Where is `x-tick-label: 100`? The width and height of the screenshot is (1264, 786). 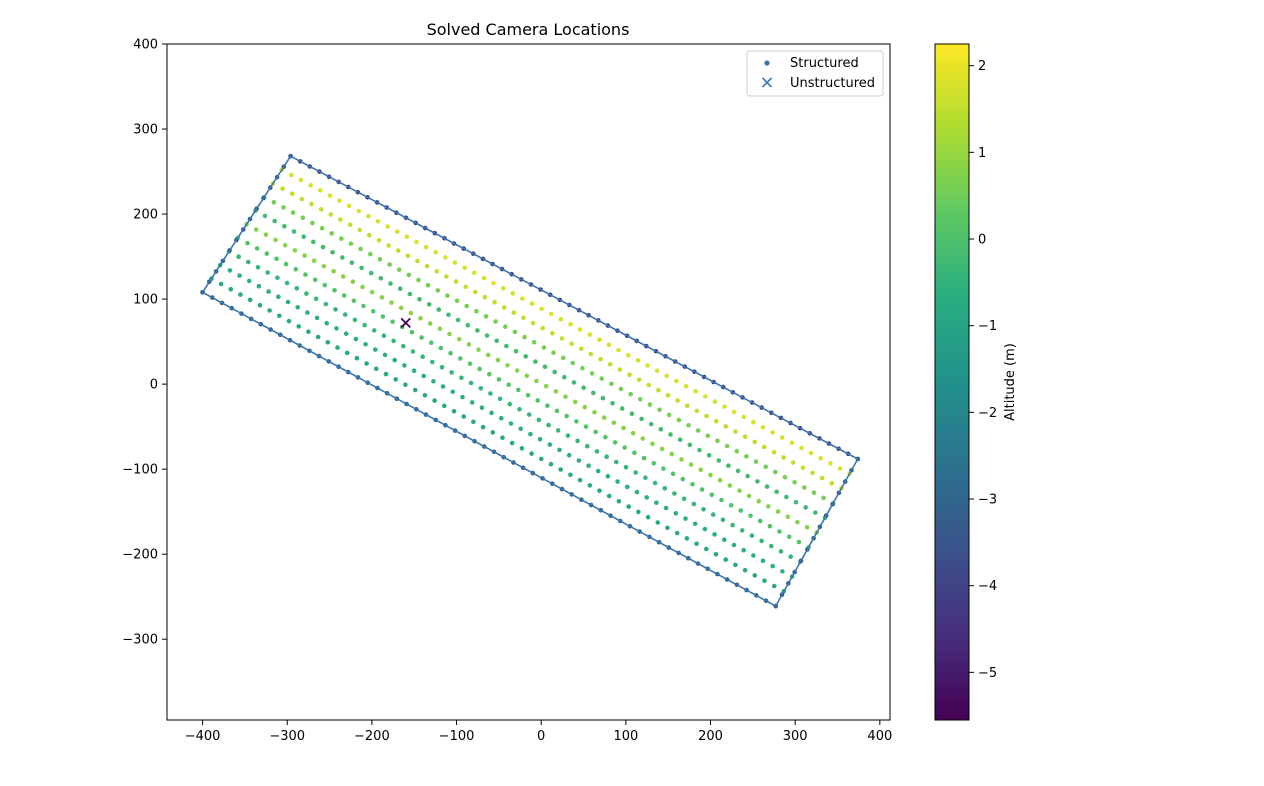
x-tick-label: 100 is located at coordinates (625, 736).